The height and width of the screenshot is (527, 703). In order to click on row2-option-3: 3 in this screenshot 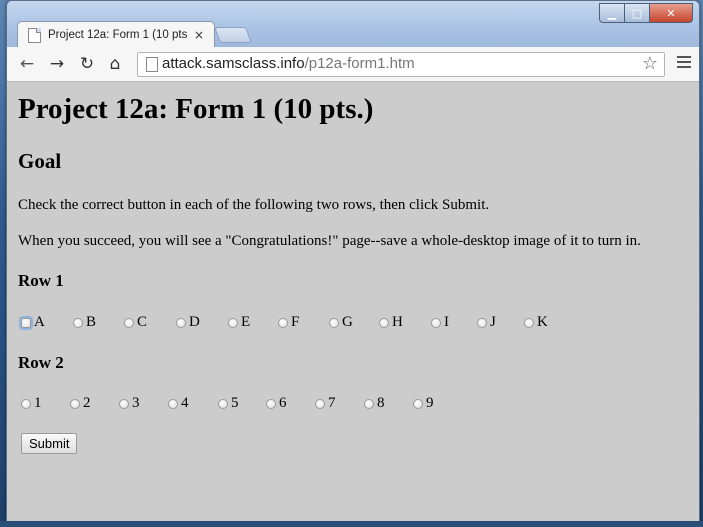, I will do `click(143, 403)`.